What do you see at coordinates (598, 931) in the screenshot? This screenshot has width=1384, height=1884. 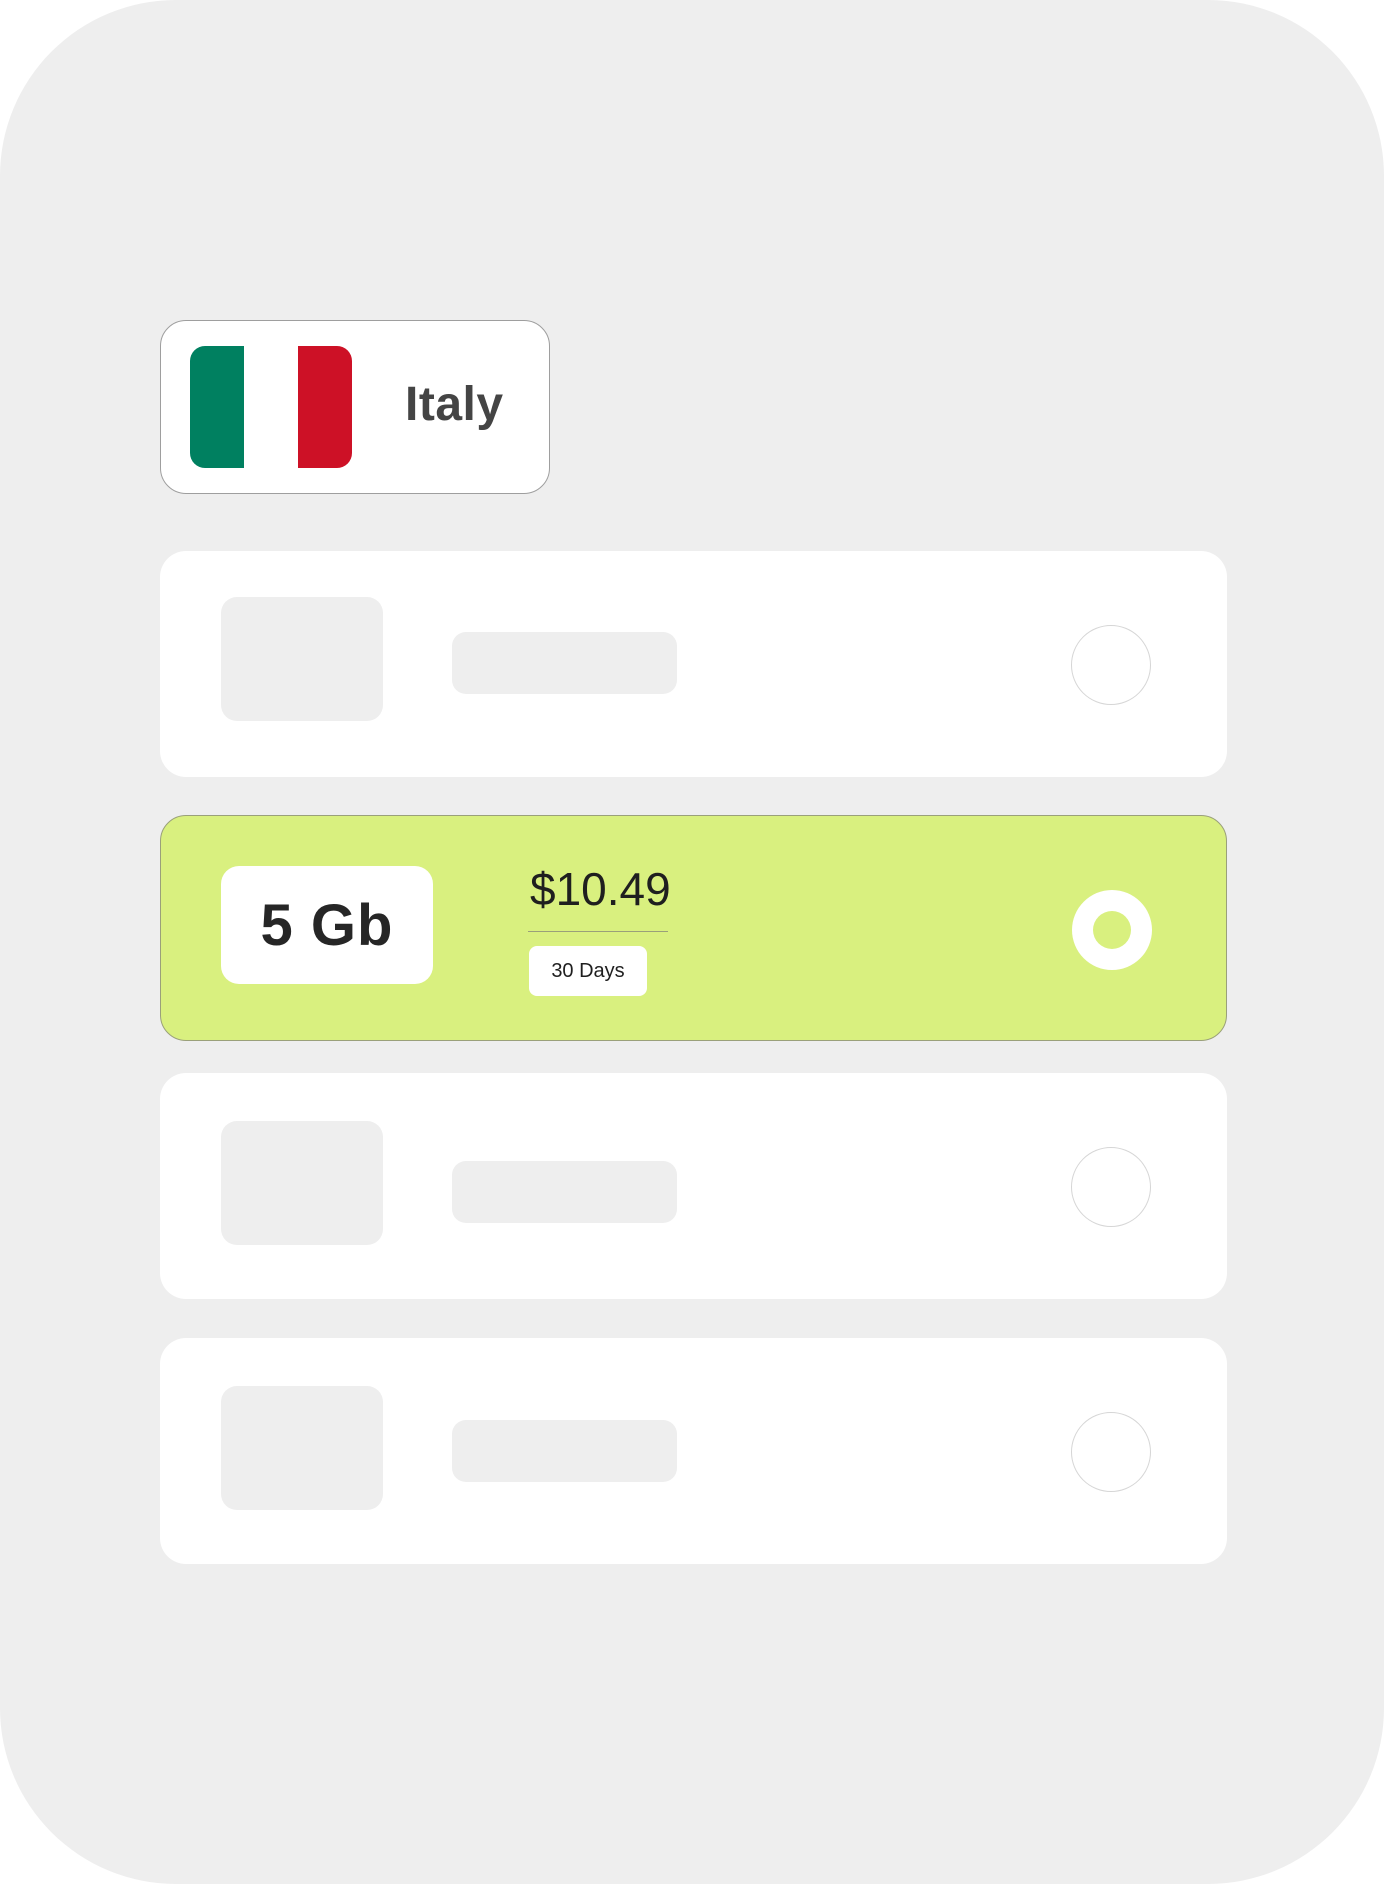 I see `price-divider` at bounding box center [598, 931].